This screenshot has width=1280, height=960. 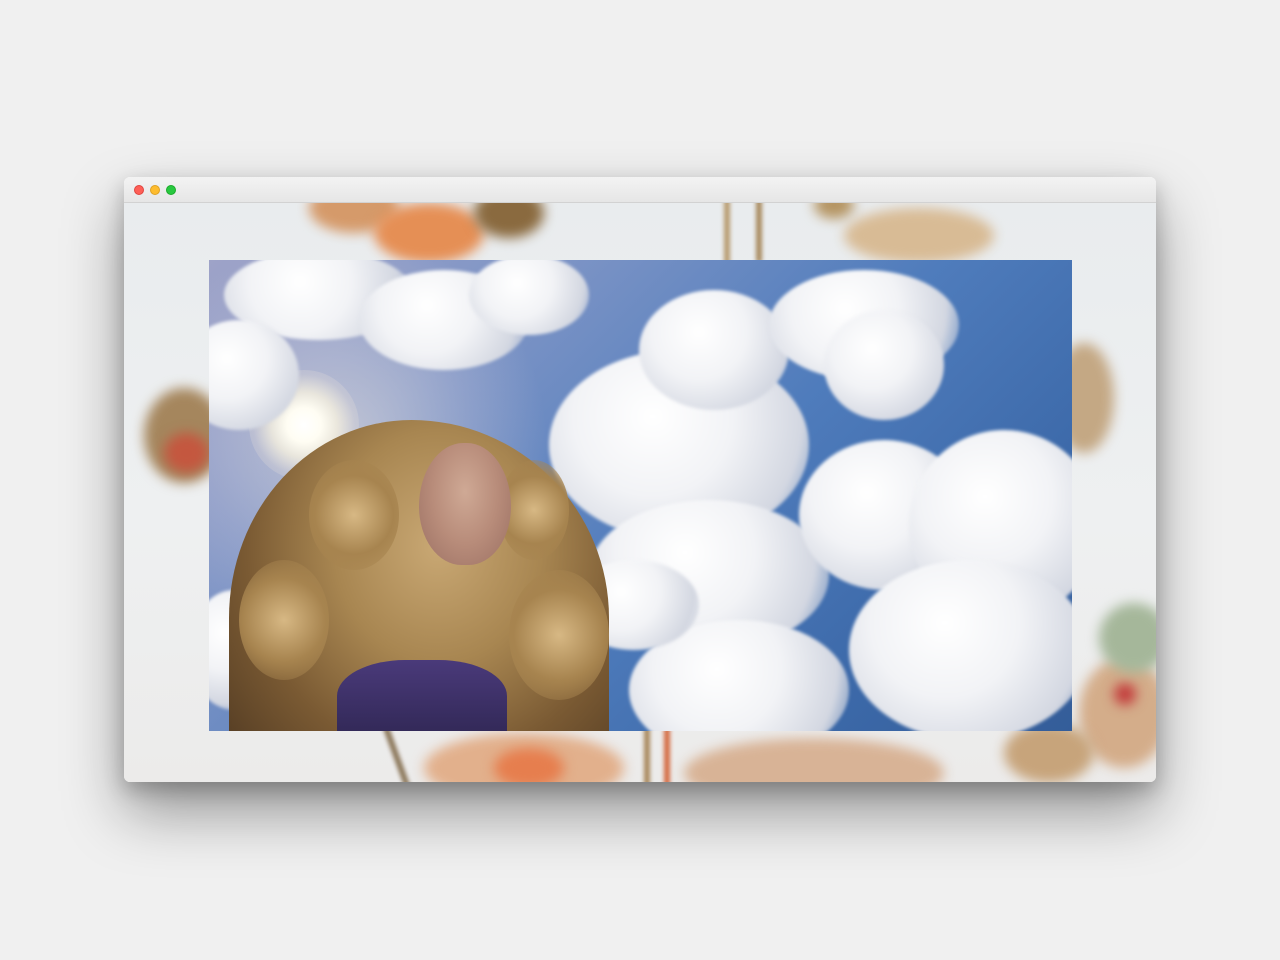 I want to click on close-window-button, so click(x=139, y=190).